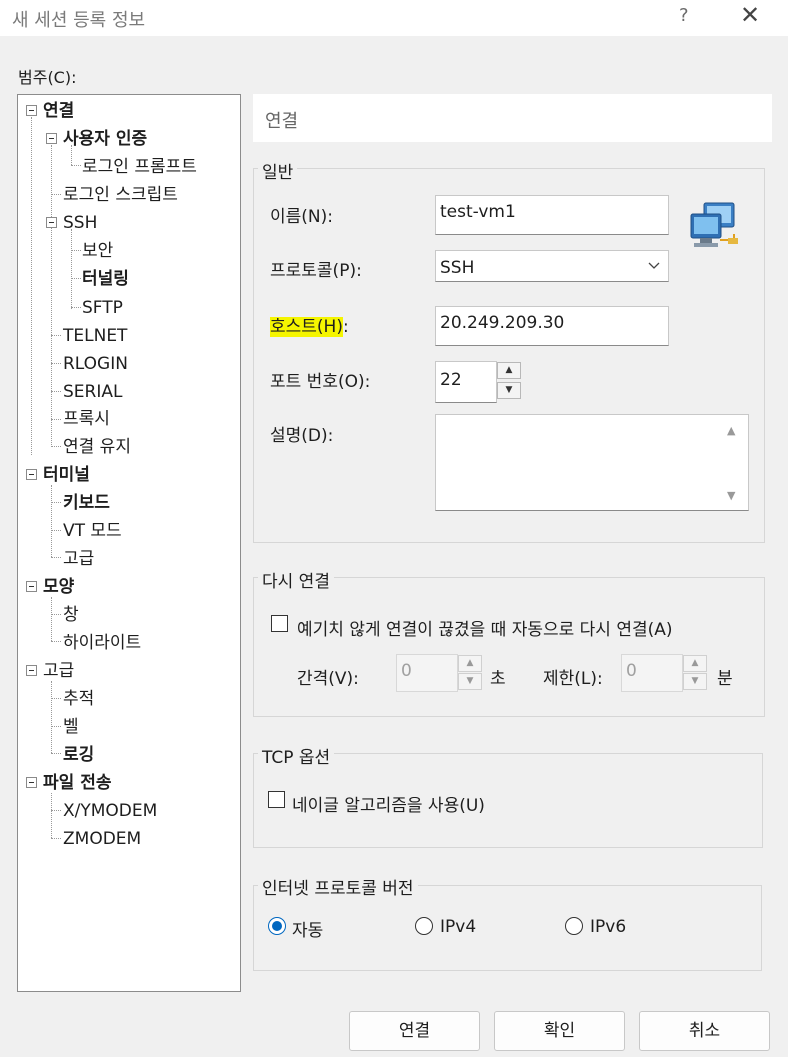 This screenshot has height=1057, width=788. What do you see at coordinates (102, 643) in the screenshot?
I see `tree-item-highlight: 하이라이트` at bounding box center [102, 643].